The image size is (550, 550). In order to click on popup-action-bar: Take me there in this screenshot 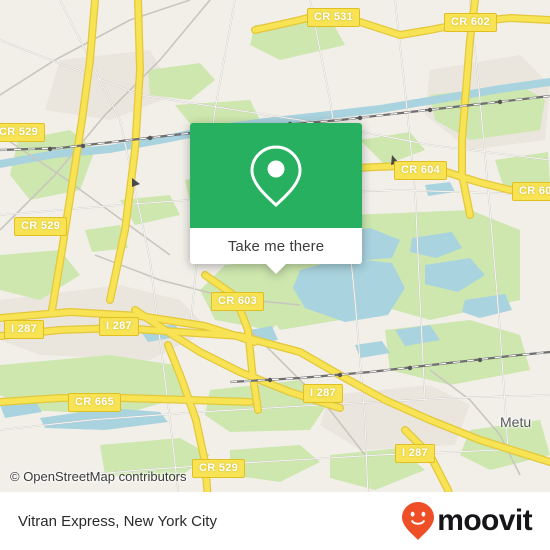, I will do `click(276, 251)`.